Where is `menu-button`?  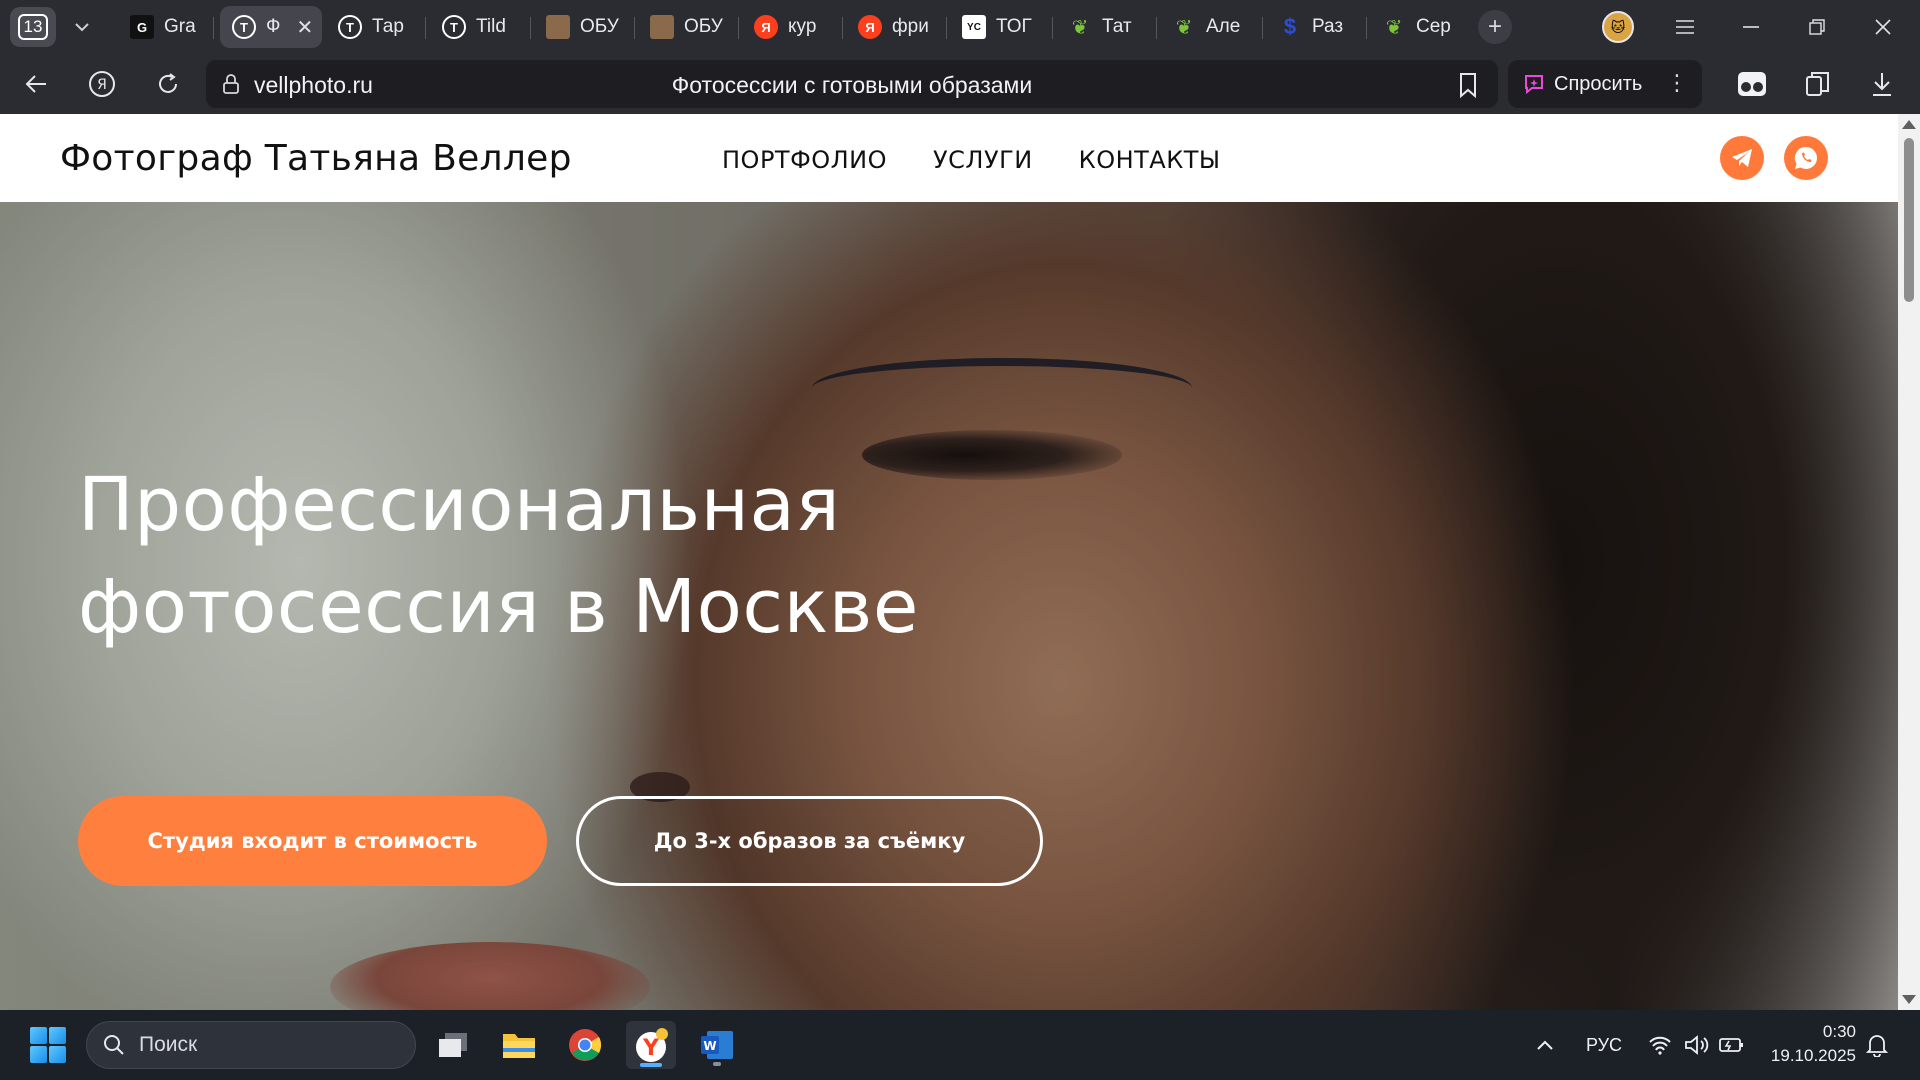 menu-button is located at coordinates (1685, 27).